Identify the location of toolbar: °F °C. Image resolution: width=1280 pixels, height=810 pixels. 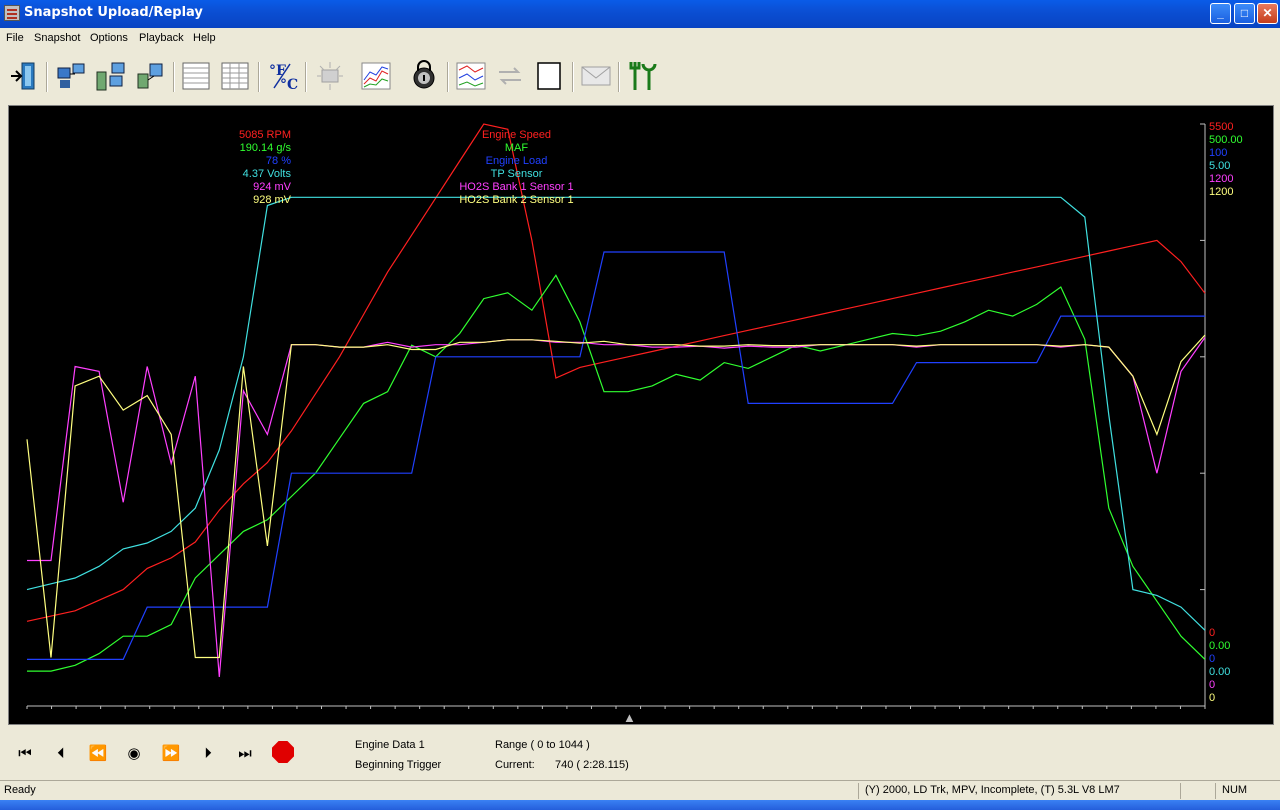
(640, 77).